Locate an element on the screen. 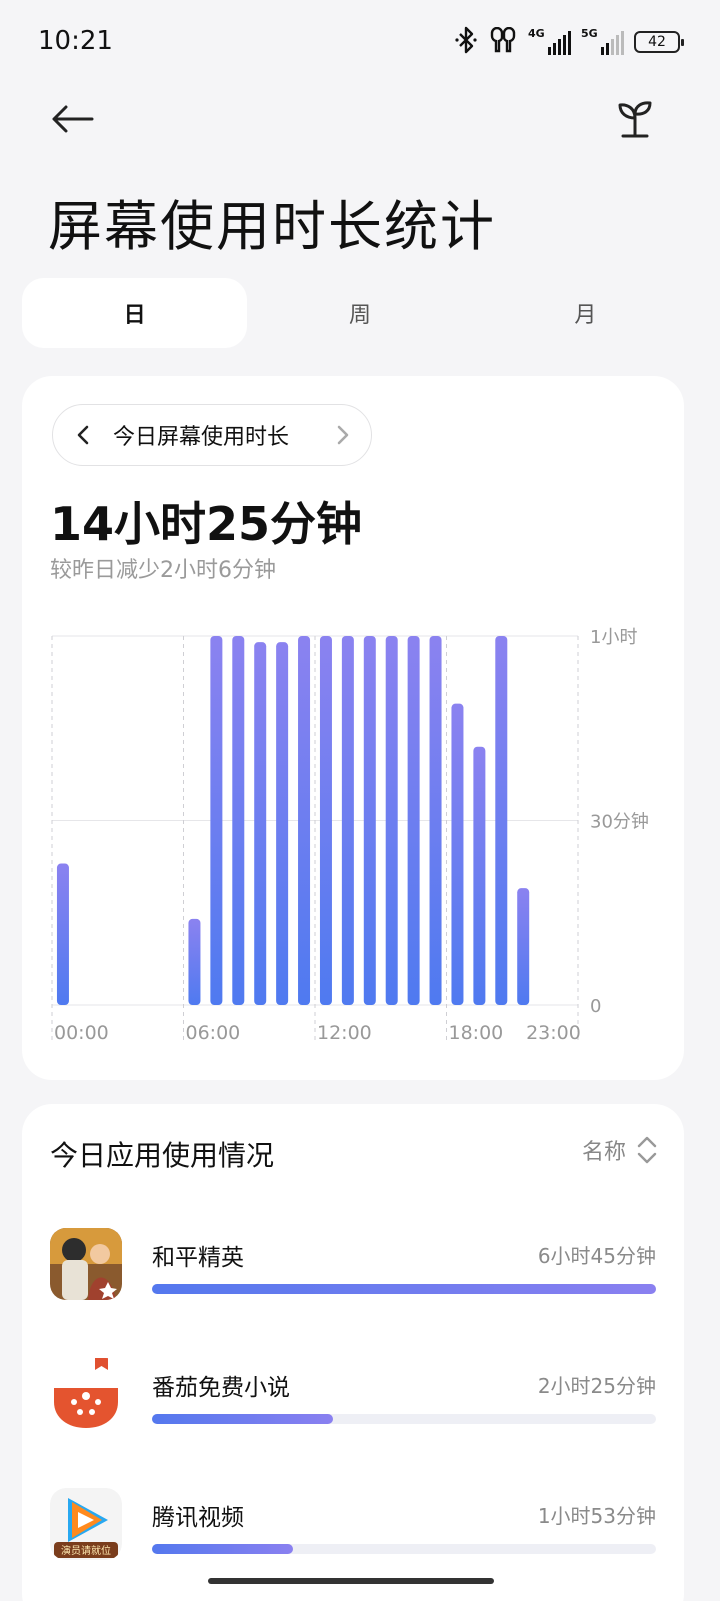 This screenshot has height=1601, width=720. earbuds-icon is located at coordinates (503, 41).